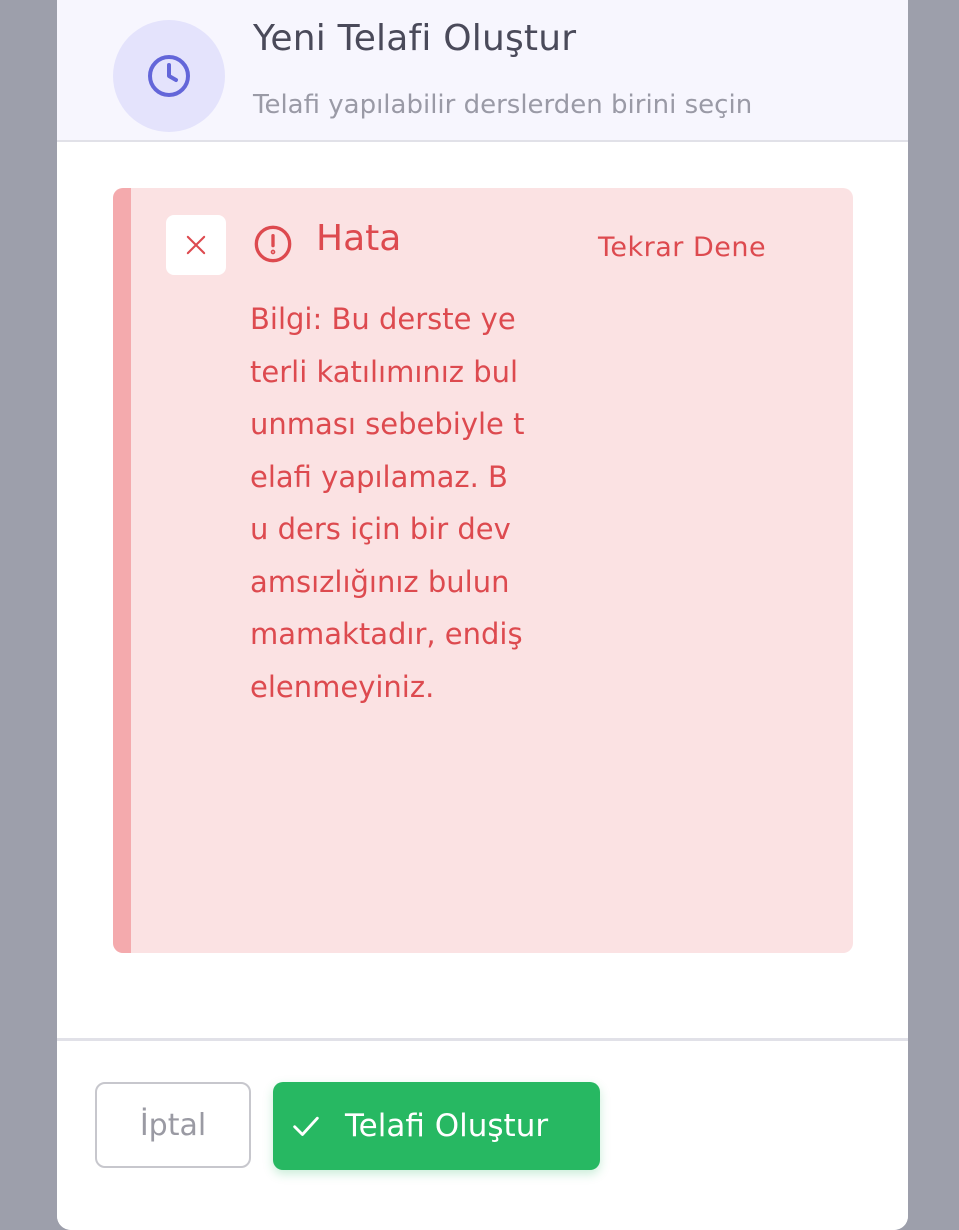 This screenshot has width=959, height=1230. I want to click on clock-icon, so click(169, 76).